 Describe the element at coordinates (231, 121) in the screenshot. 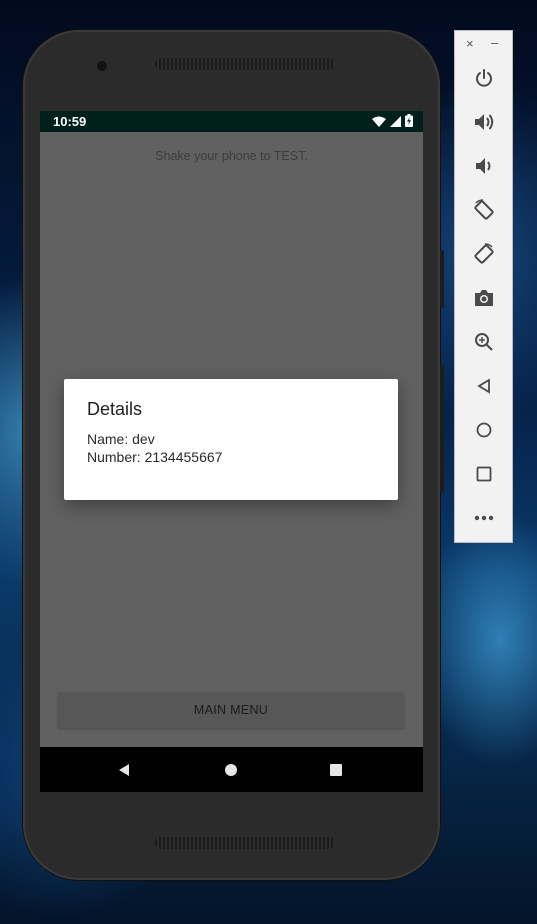

I see `status-bar: 10:59` at that location.